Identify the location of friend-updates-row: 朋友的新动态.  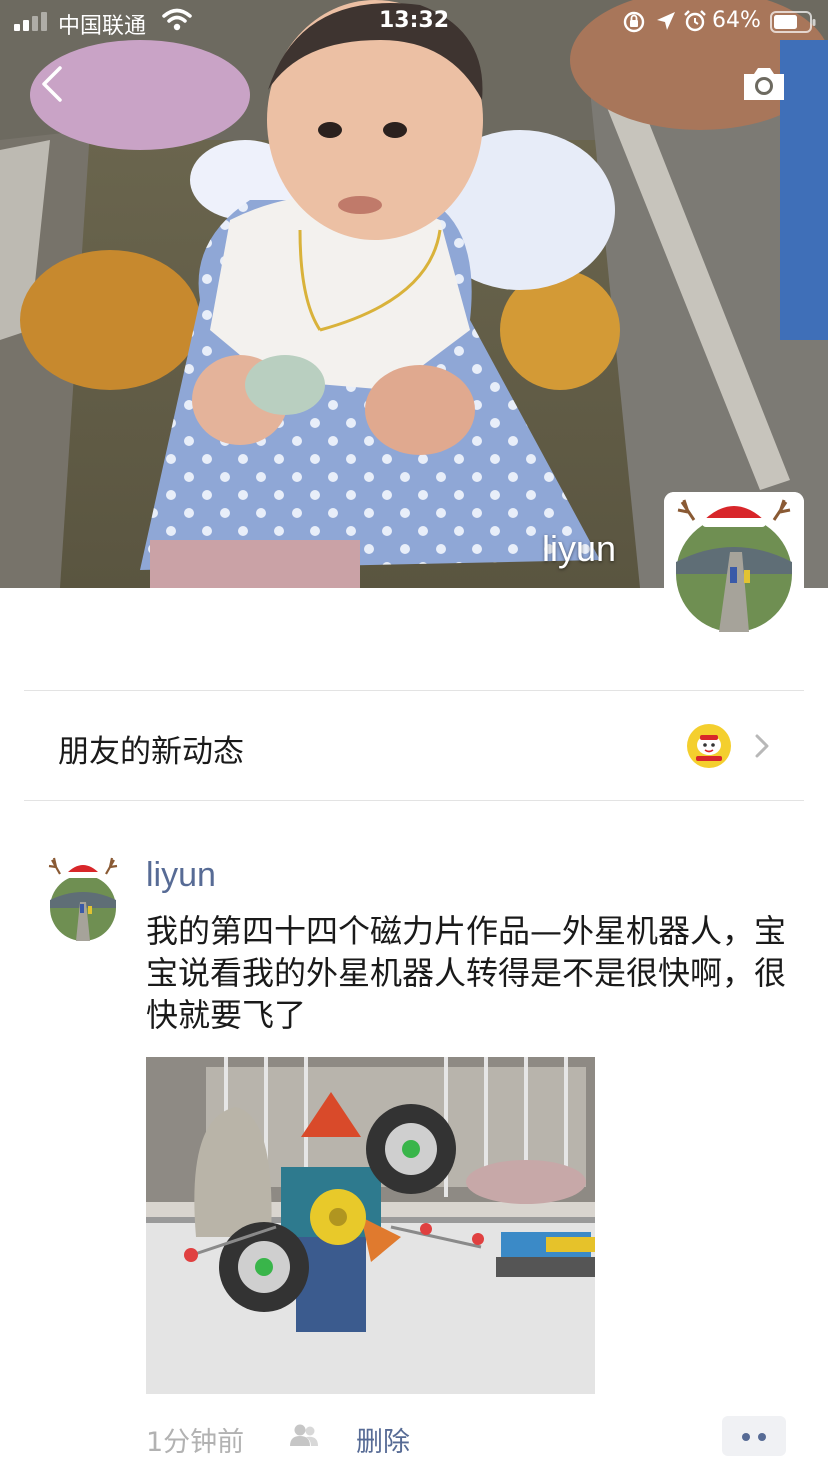
(414, 746).